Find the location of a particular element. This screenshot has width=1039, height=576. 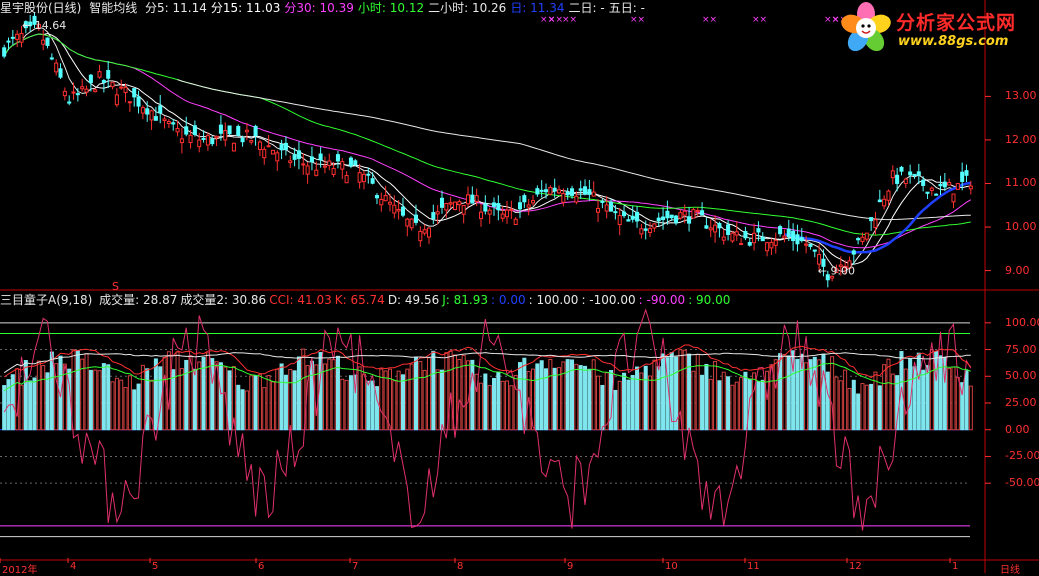

indicator-value-label-9: : -90.00 is located at coordinates (662, 300).